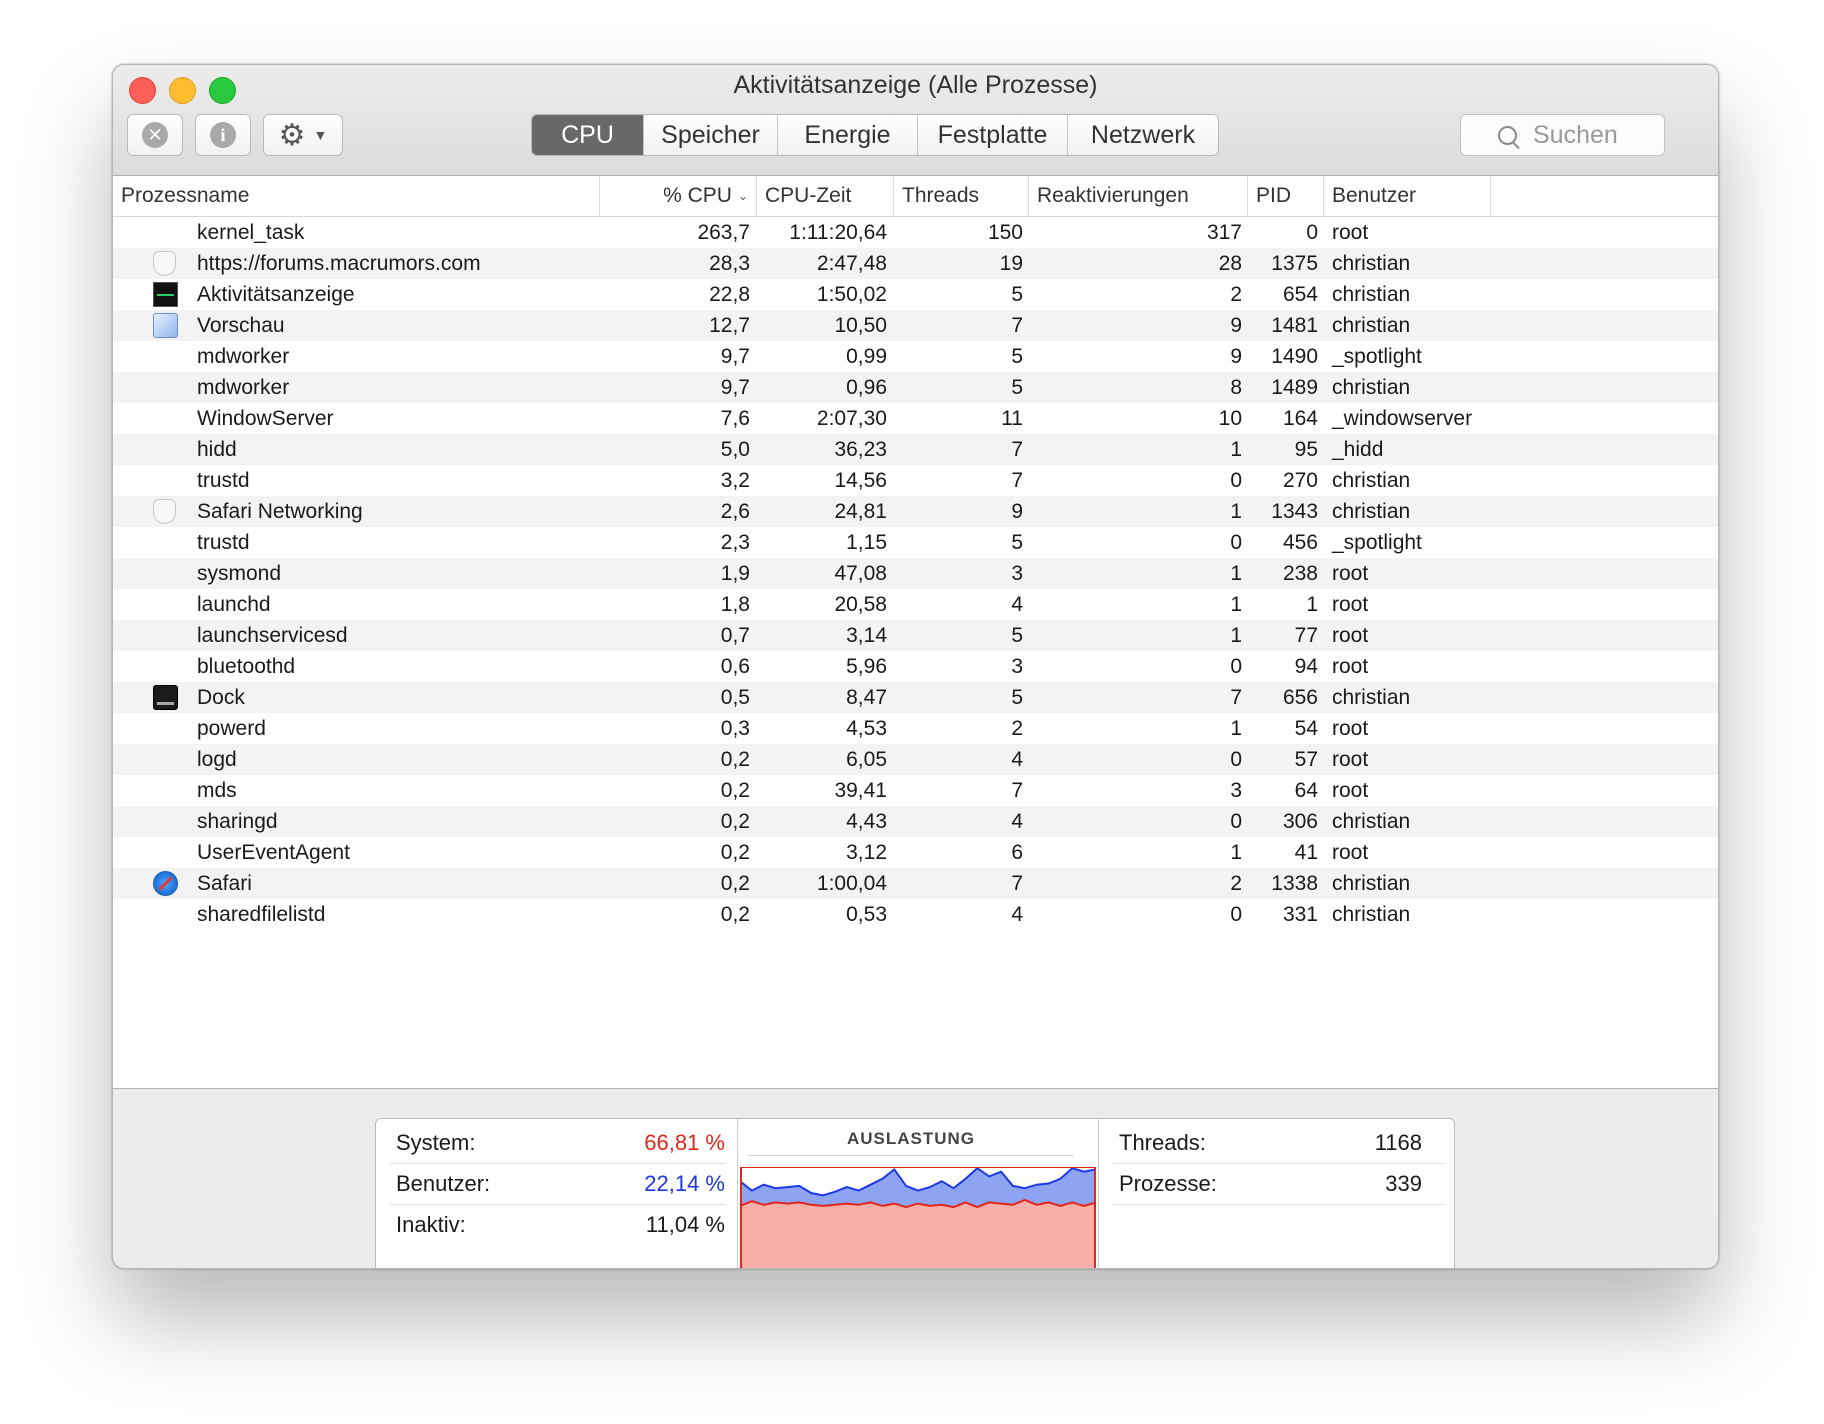  I want to click on cell-process-name: Safari, so click(224, 883).